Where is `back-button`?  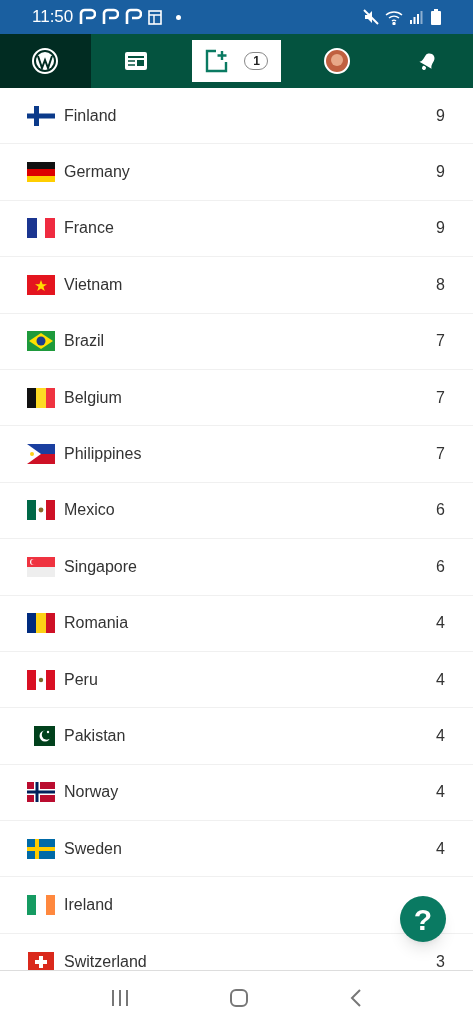 back-button is located at coordinates (356, 997).